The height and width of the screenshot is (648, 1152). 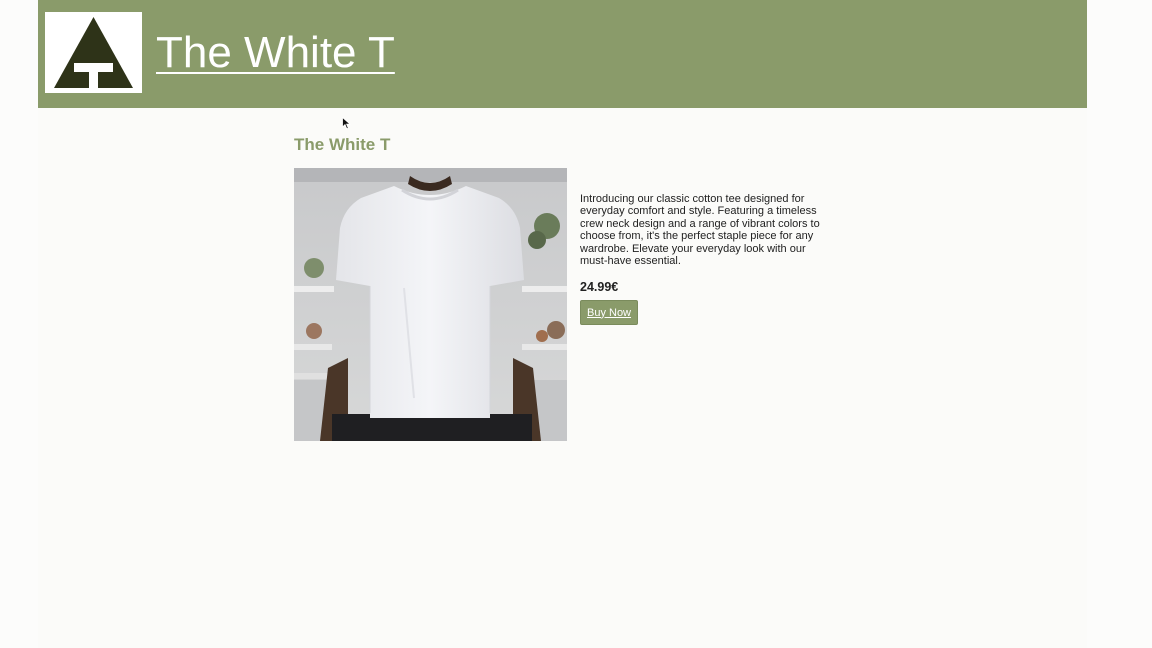 I want to click on white-tshirt-photo, so click(x=430, y=304).